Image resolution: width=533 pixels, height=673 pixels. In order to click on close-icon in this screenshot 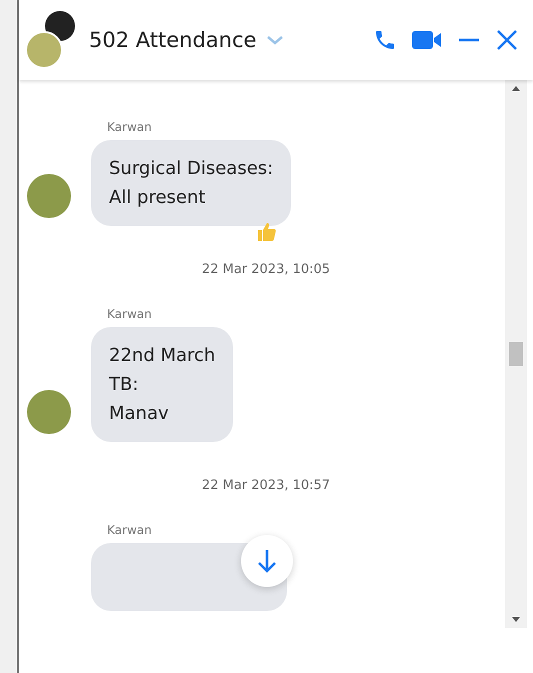, I will do `click(507, 40)`.